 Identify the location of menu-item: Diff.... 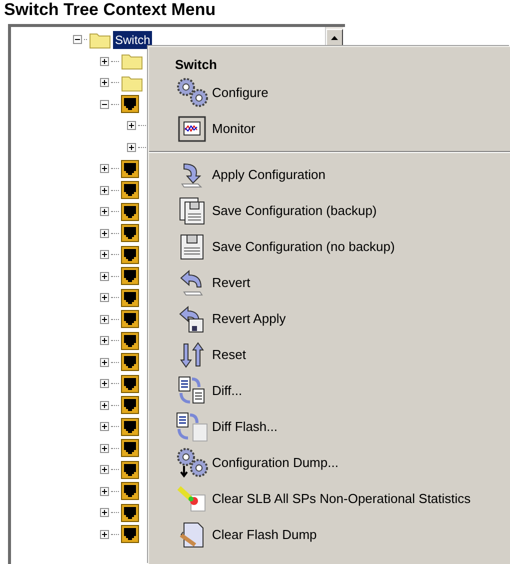
(342, 391).